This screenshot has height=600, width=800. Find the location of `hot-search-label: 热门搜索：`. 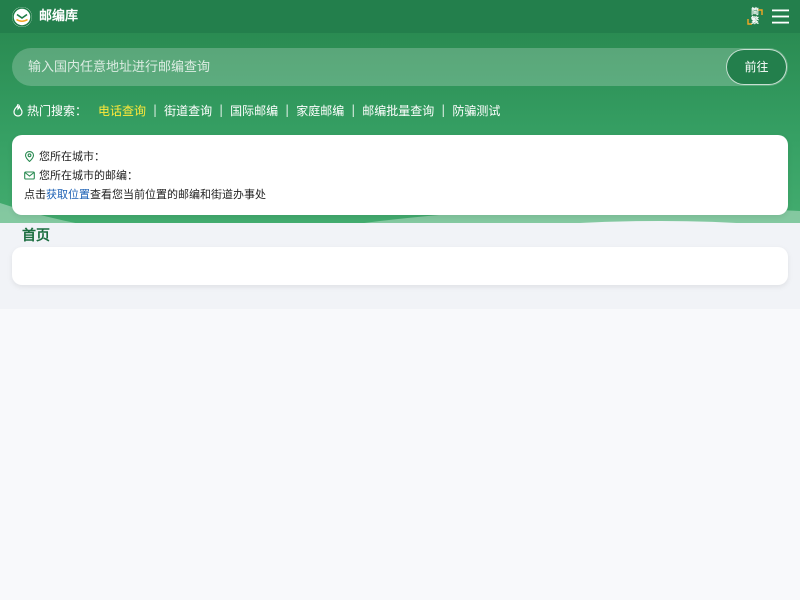

hot-search-label: 热门搜索： is located at coordinates (57, 110).